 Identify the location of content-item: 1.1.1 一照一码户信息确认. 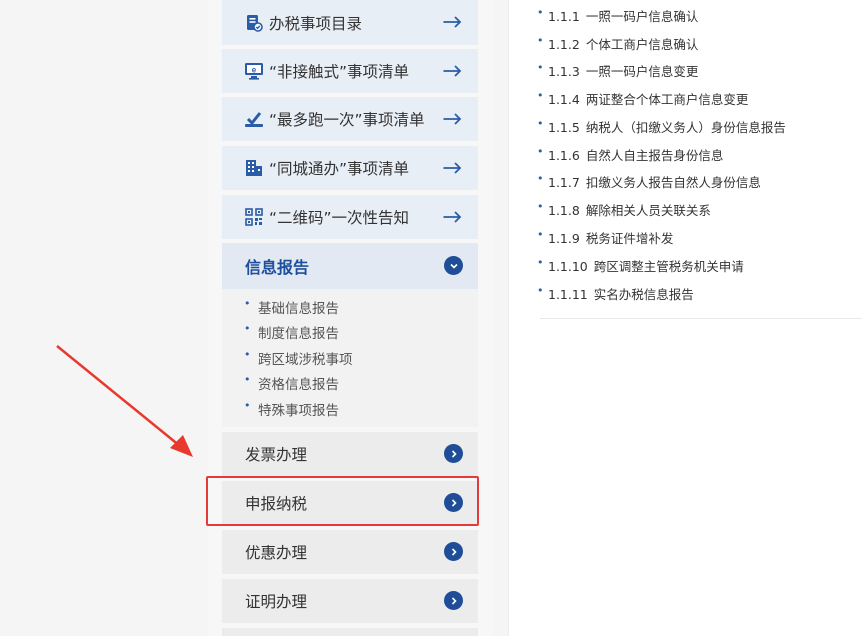
(618, 15).